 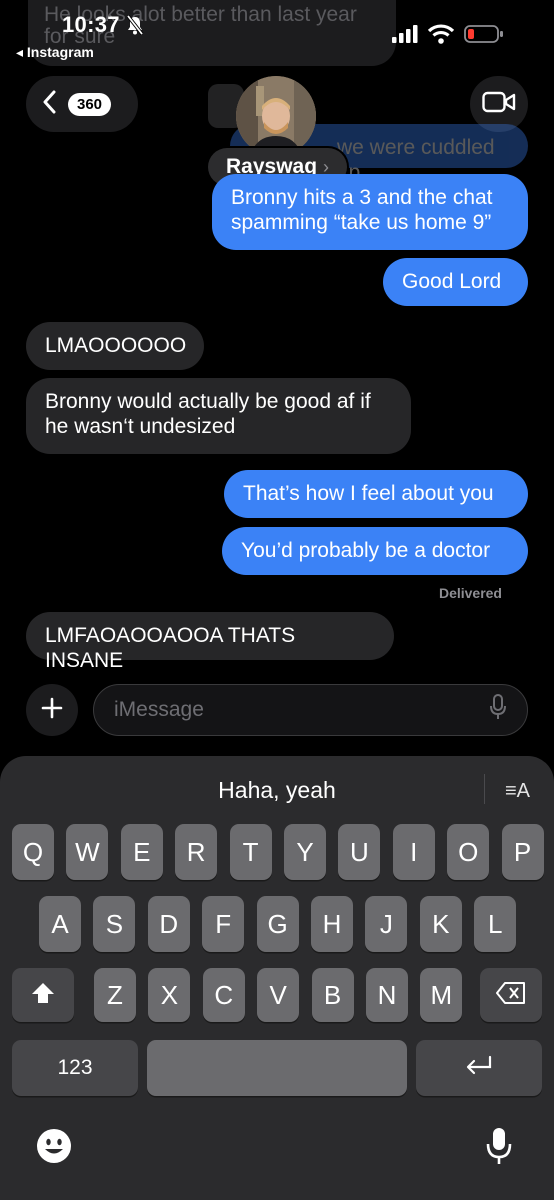 I want to click on apps-plus-button, so click(x=52, y=710).